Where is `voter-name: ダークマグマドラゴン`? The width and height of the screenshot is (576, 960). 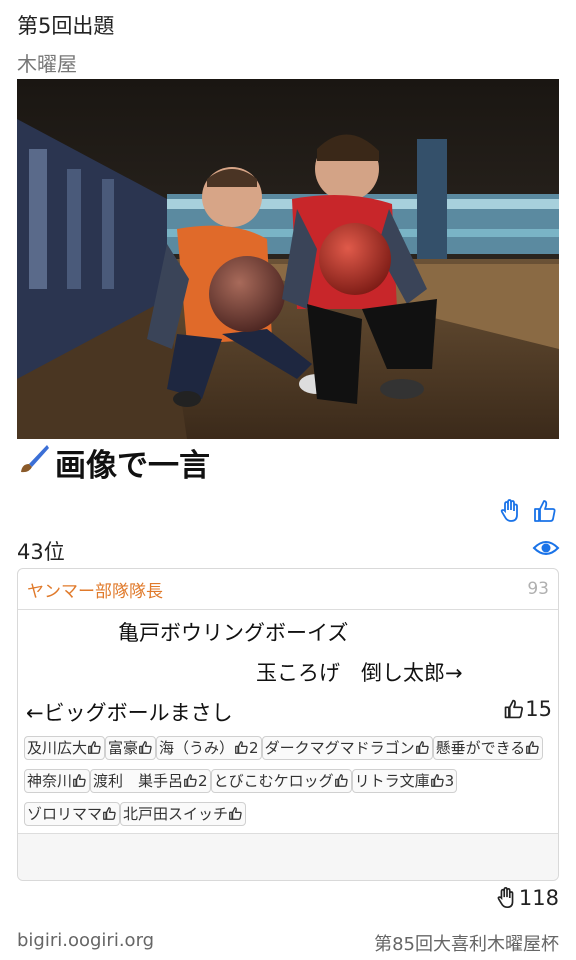 voter-name: ダークマグマドラゴン is located at coordinates (339, 748).